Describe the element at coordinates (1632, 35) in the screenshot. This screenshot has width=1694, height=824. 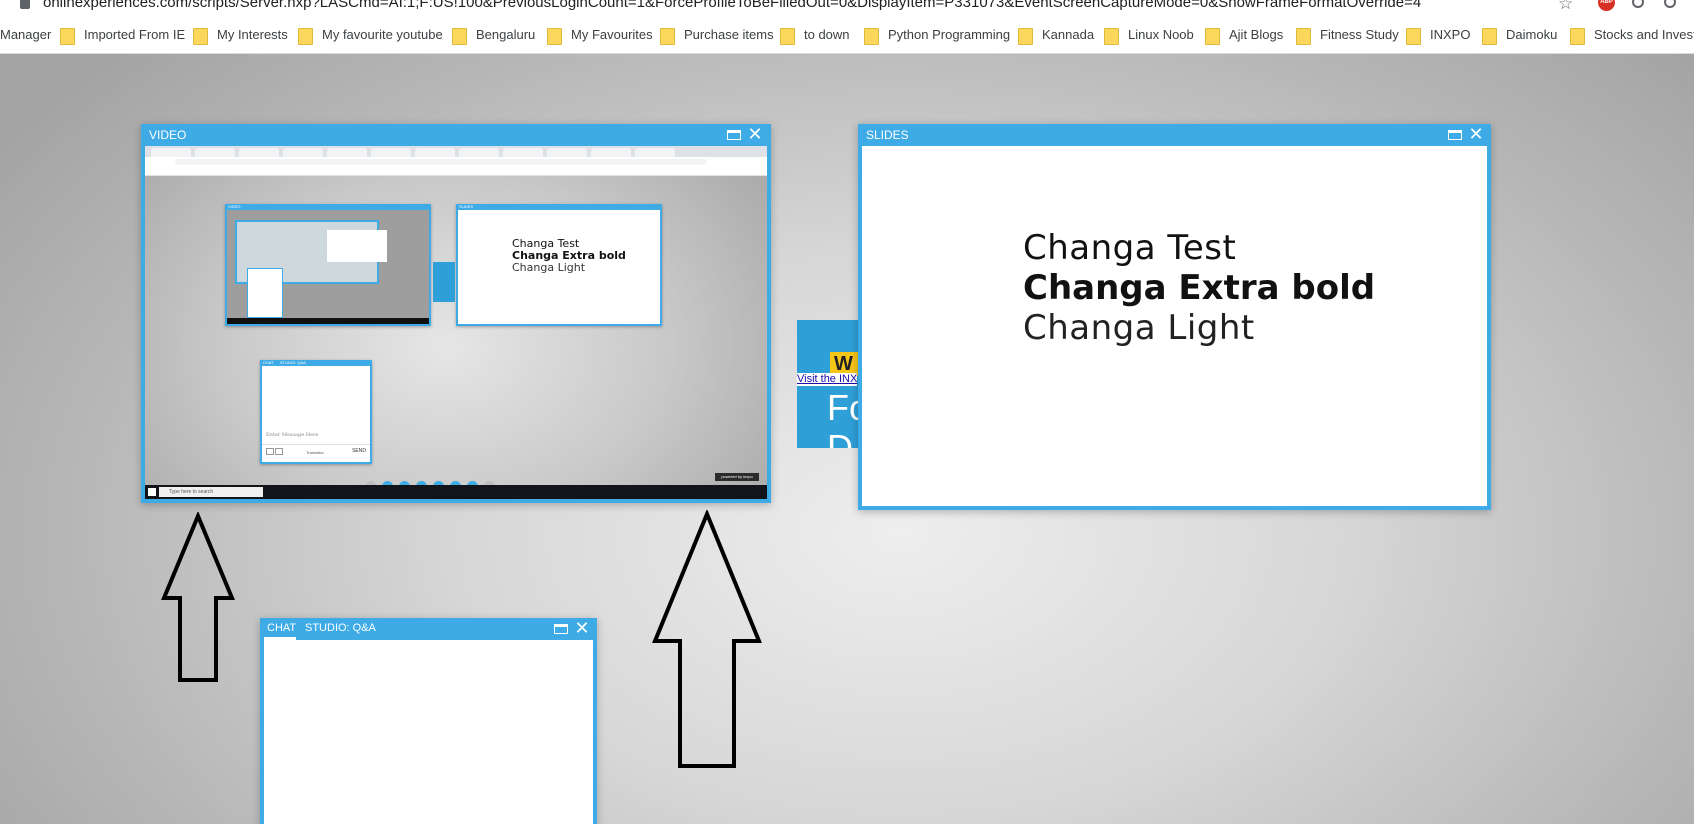
I see `bookmark-item: Stocks and Investm` at that location.